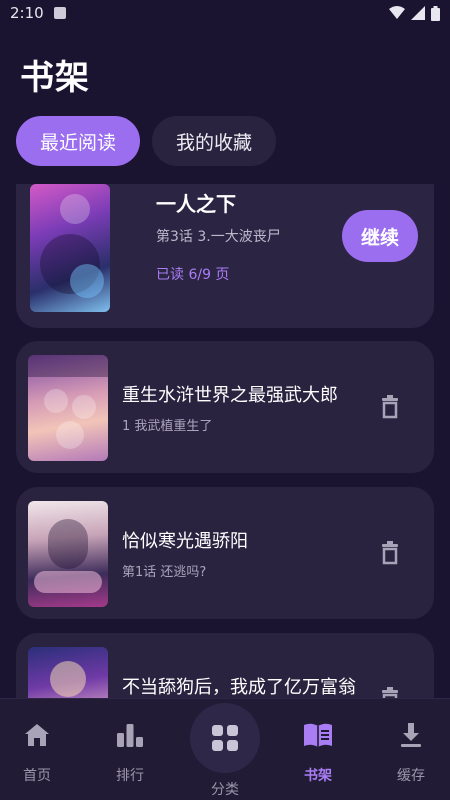  I want to click on page-title: 书架, so click(55, 78).